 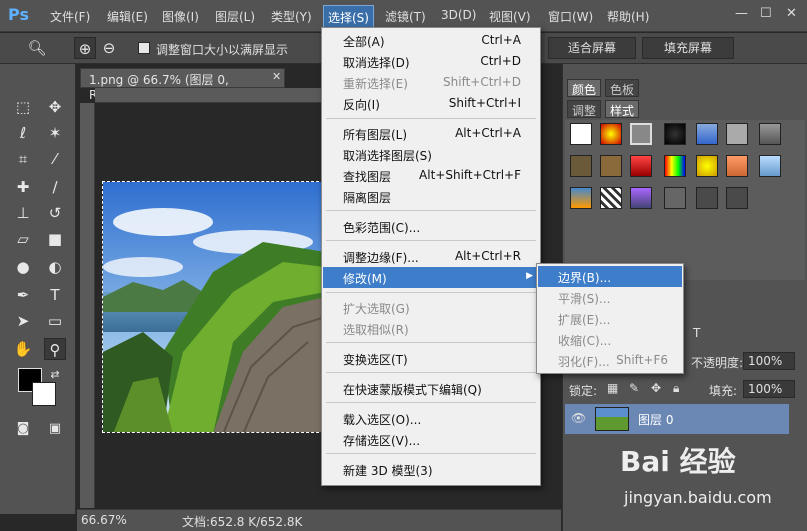 What do you see at coordinates (676, 388) in the screenshot?
I see `lock-all-icon: 🔒︎` at bounding box center [676, 388].